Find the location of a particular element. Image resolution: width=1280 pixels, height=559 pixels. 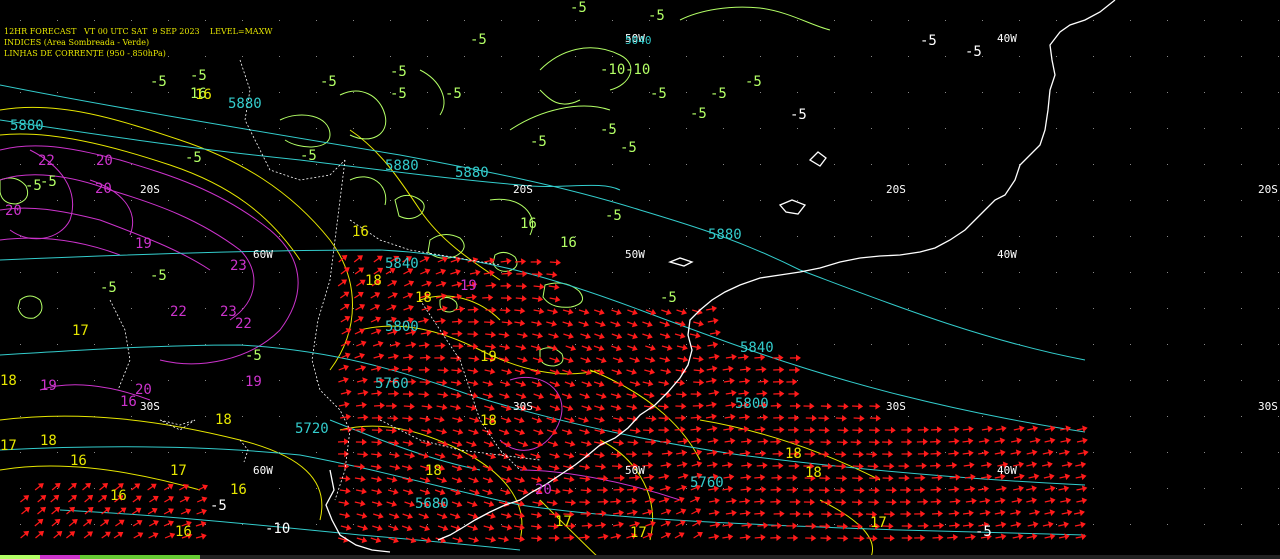

geopotential-label: 5880 is located at coordinates (27, 126).